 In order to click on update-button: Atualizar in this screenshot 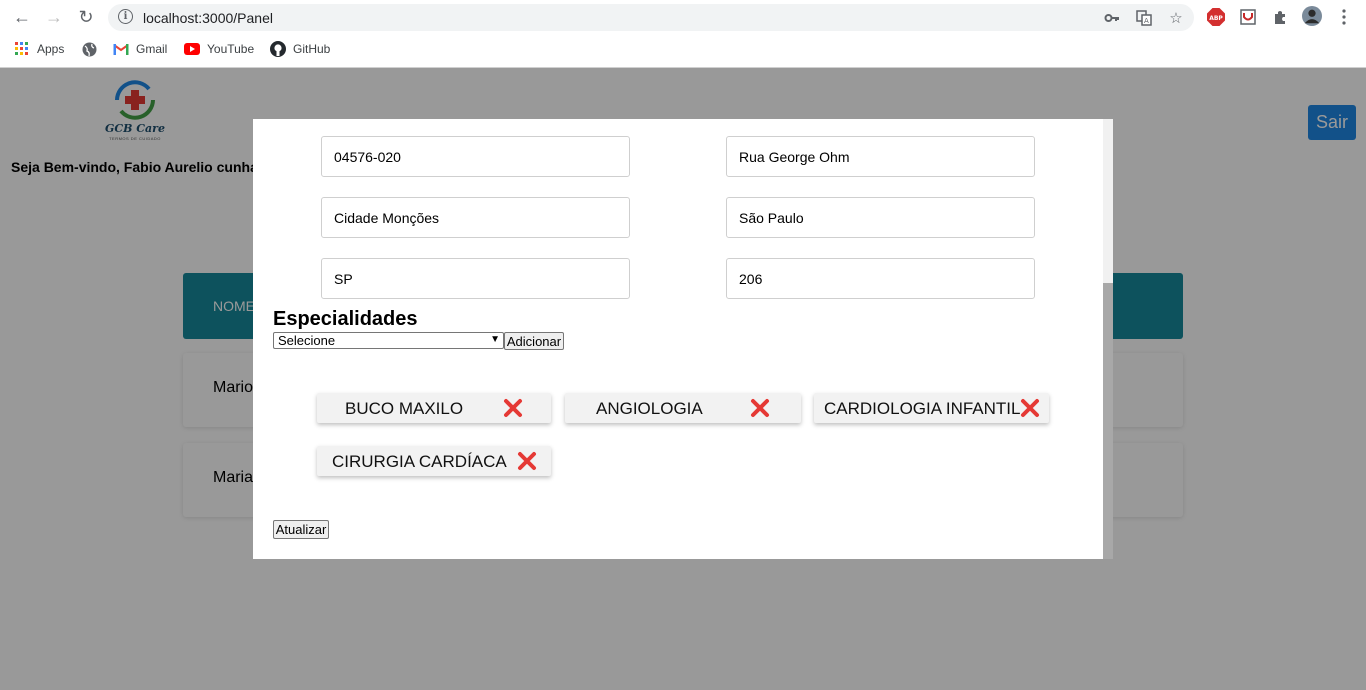, I will do `click(301, 529)`.